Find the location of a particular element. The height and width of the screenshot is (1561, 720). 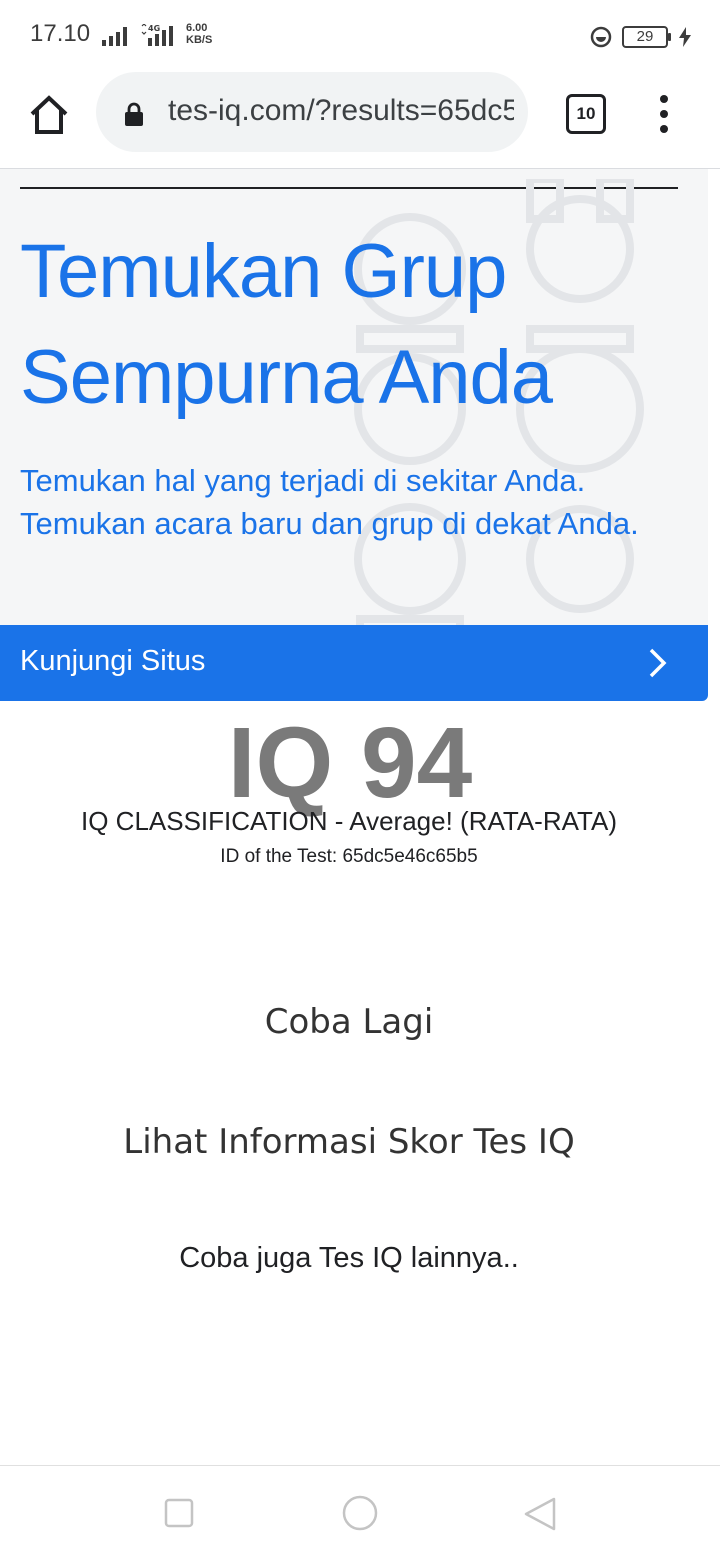

lock-icon is located at coordinates (134, 114).